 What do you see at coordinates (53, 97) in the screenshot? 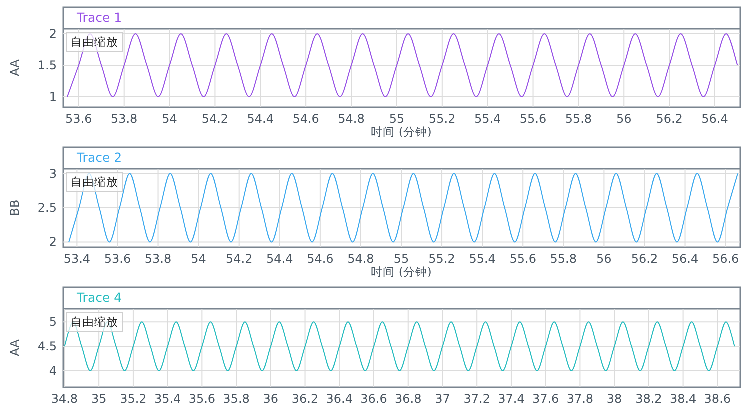
I see `y-tick-label: 1` at bounding box center [53, 97].